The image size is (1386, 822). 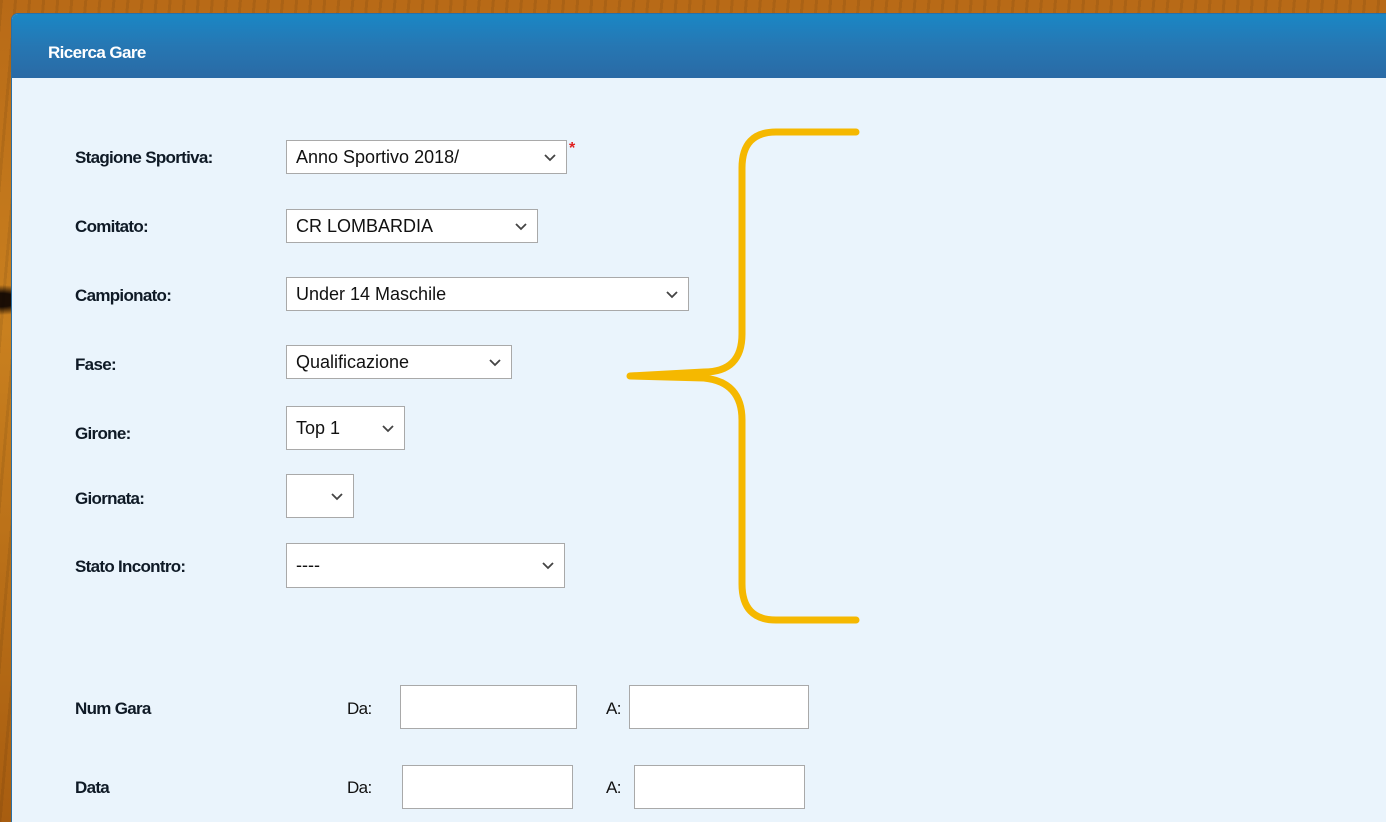 What do you see at coordinates (345, 428) in the screenshot?
I see `girone-select: Top 1` at bounding box center [345, 428].